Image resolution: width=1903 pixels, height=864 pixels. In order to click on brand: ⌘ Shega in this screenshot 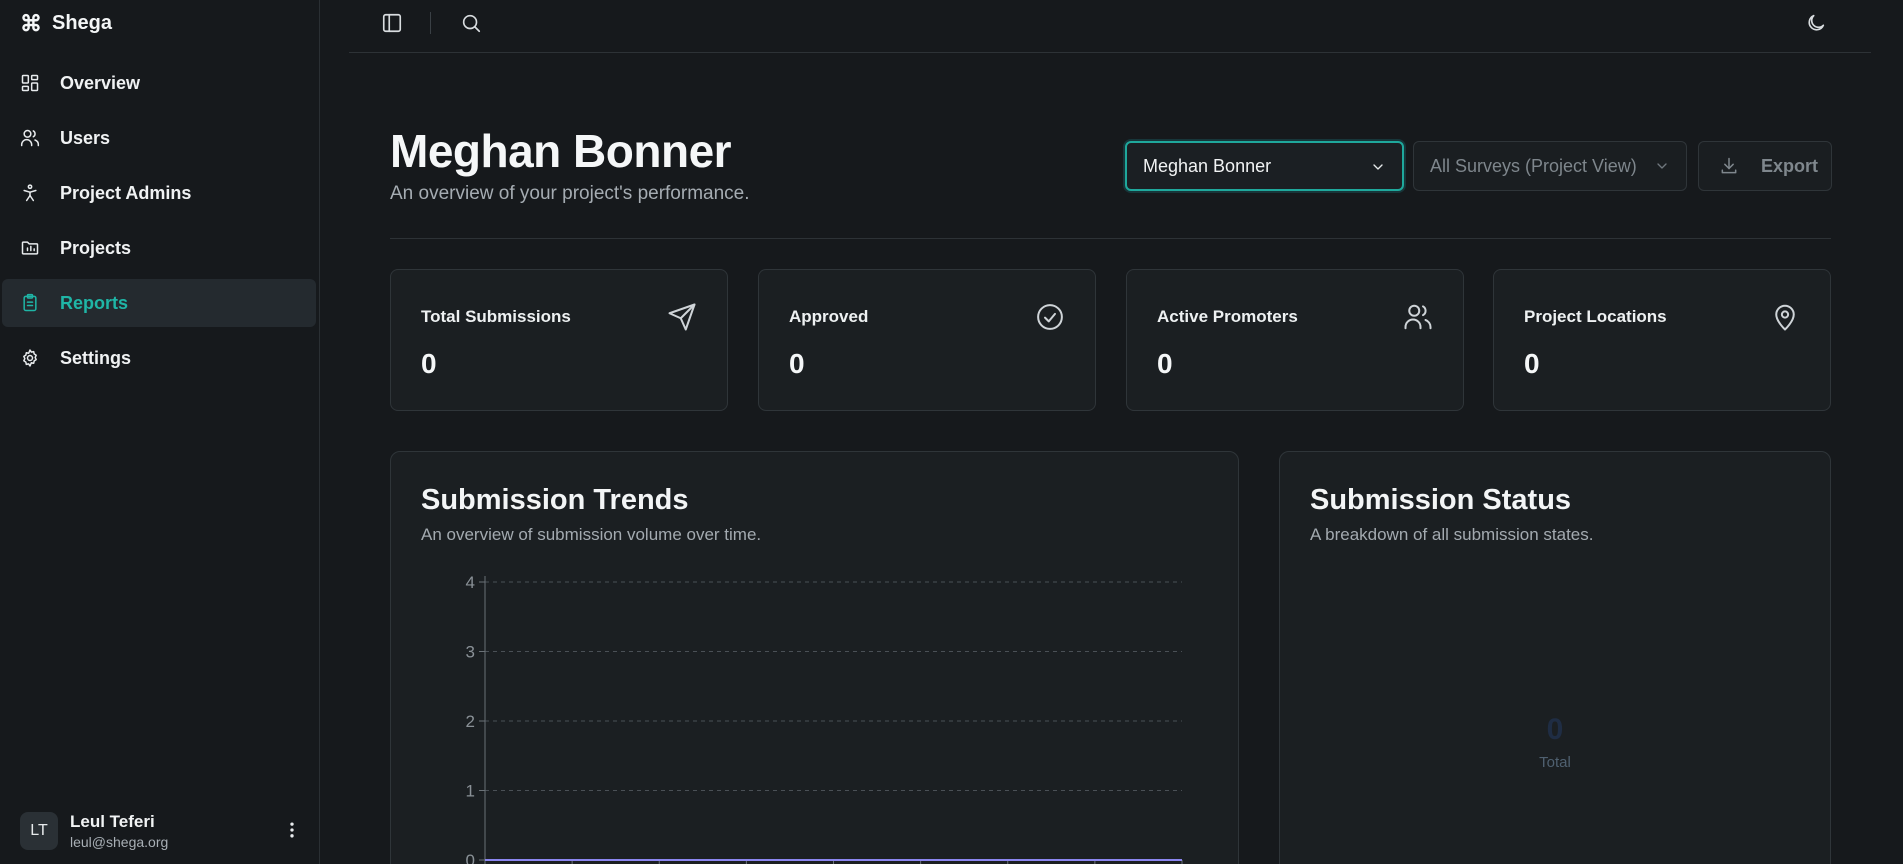, I will do `click(66, 23)`.